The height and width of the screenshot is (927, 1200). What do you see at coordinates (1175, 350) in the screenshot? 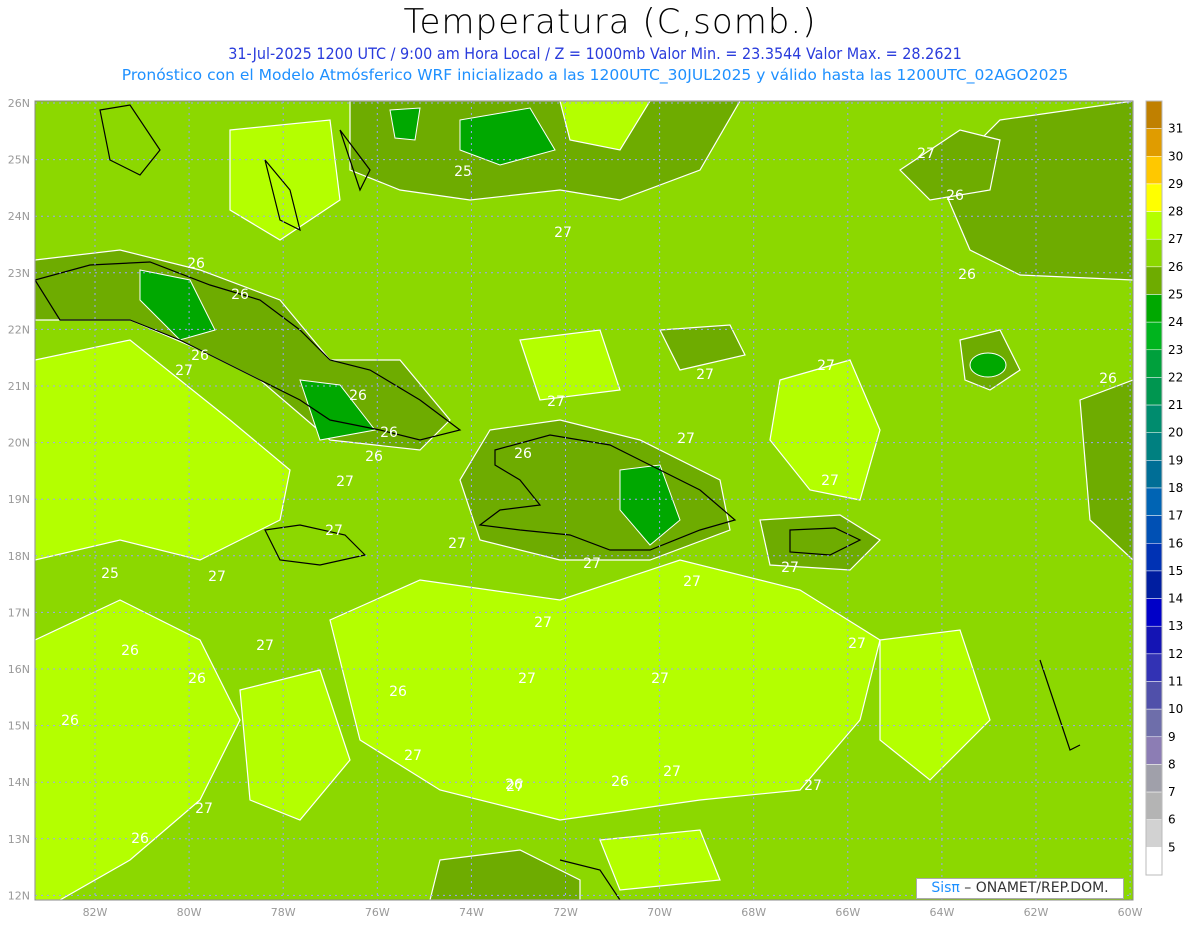
I see `colorbar-label: 23` at bounding box center [1175, 350].